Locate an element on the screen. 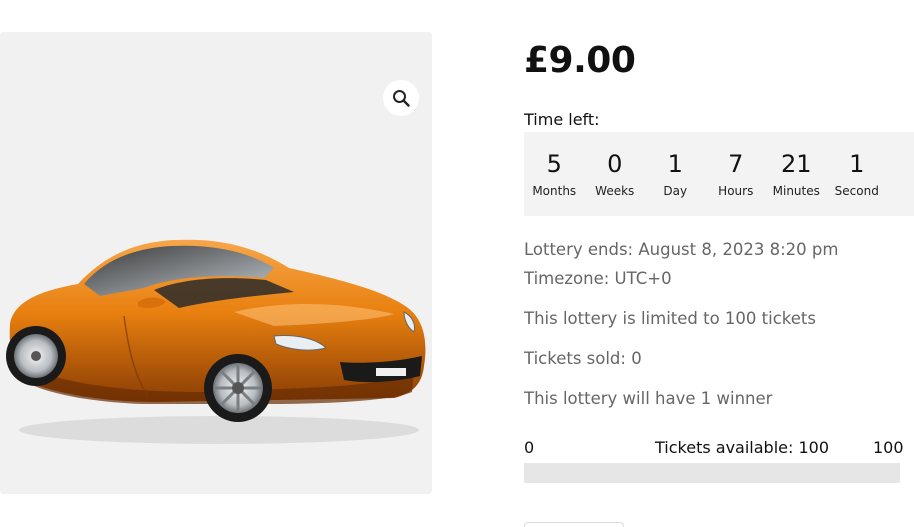 Image resolution: width=914 pixels, height=527 pixels. countdown-hours: 7 Hours is located at coordinates (736, 174).